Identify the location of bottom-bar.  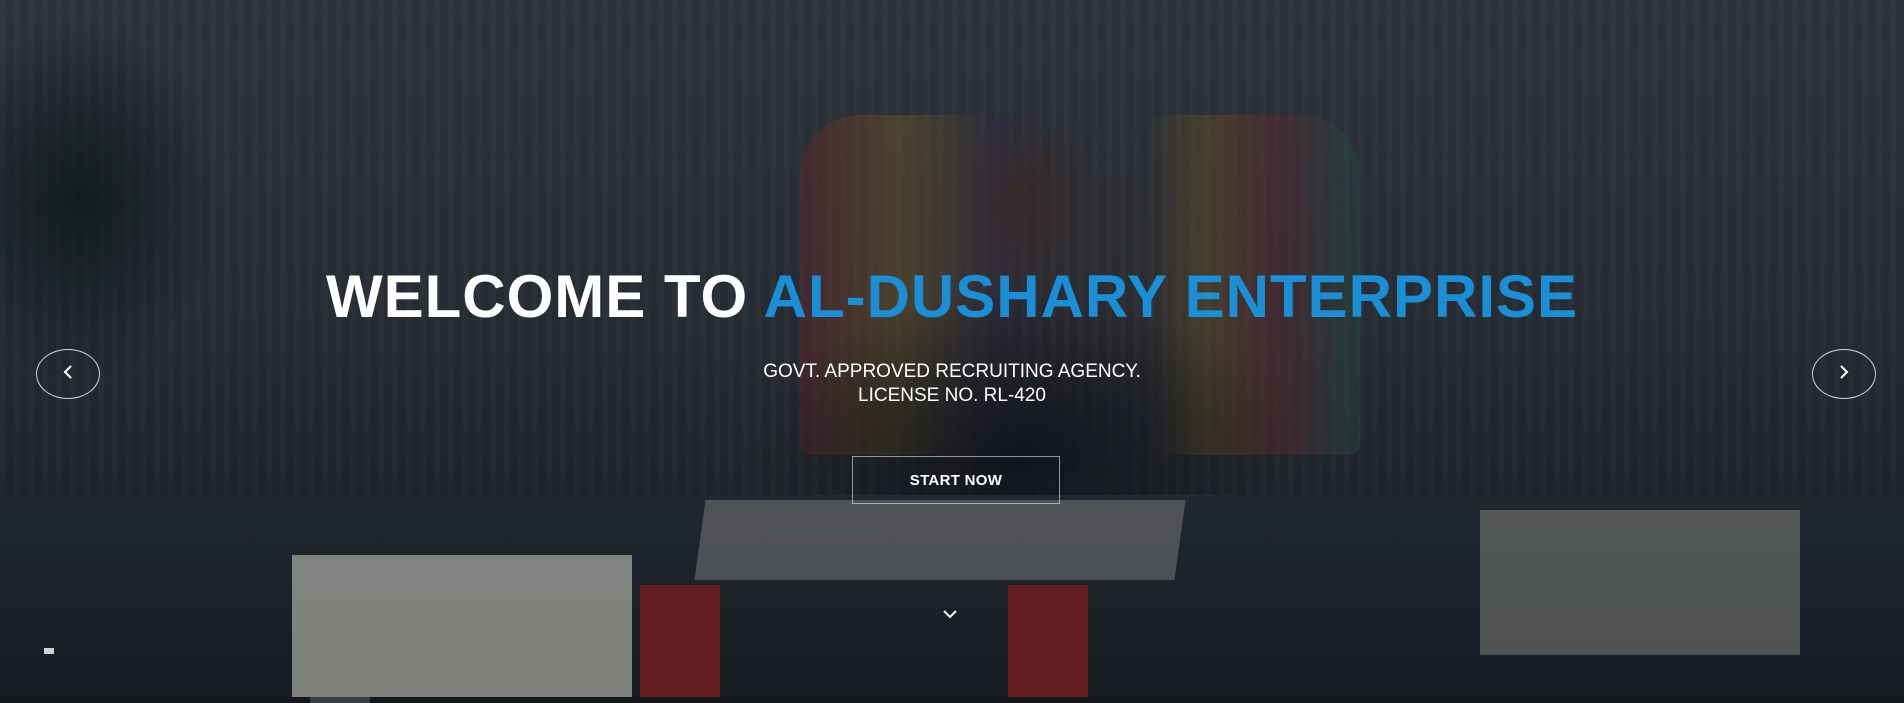
(952, 700).